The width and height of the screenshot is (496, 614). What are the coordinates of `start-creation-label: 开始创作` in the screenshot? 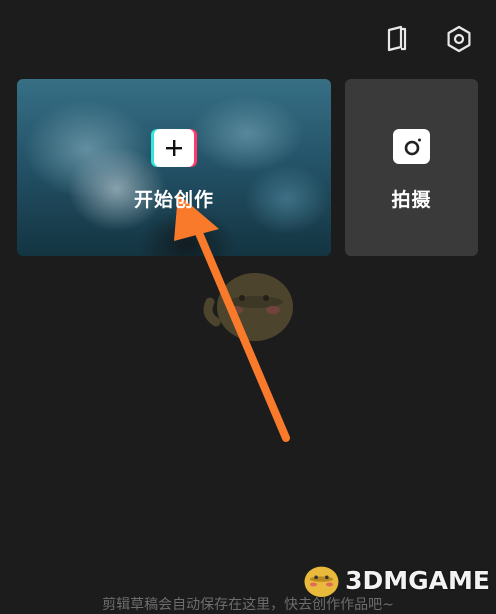 It's located at (173, 200).